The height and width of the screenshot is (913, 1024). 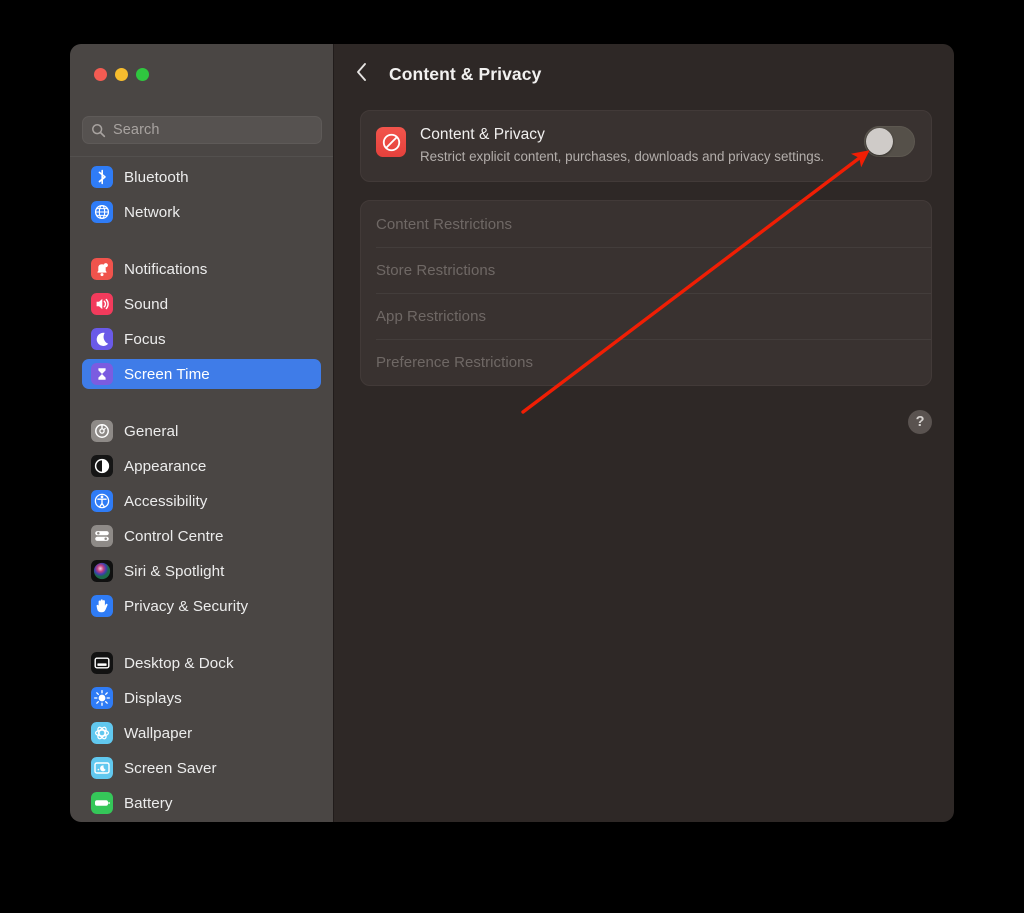 What do you see at coordinates (646, 224) in the screenshot?
I see `restriction-row: Content Restrictions` at bounding box center [646, 224].